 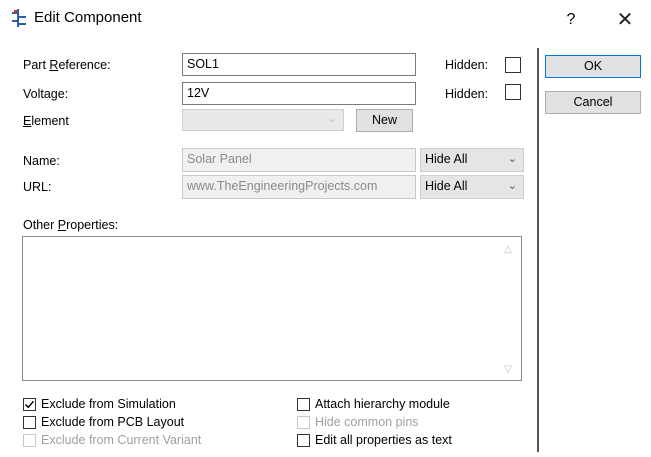 I want to click on element-select: ⌄, so click(x=263, y=120).